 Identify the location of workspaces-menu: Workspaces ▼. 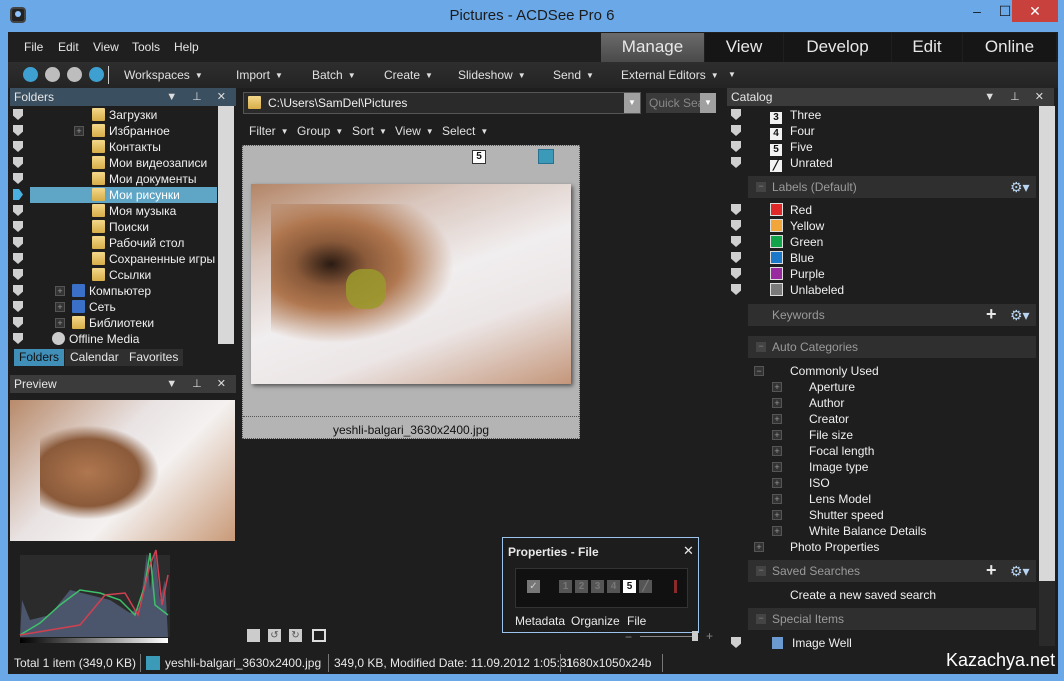
(163, 75).